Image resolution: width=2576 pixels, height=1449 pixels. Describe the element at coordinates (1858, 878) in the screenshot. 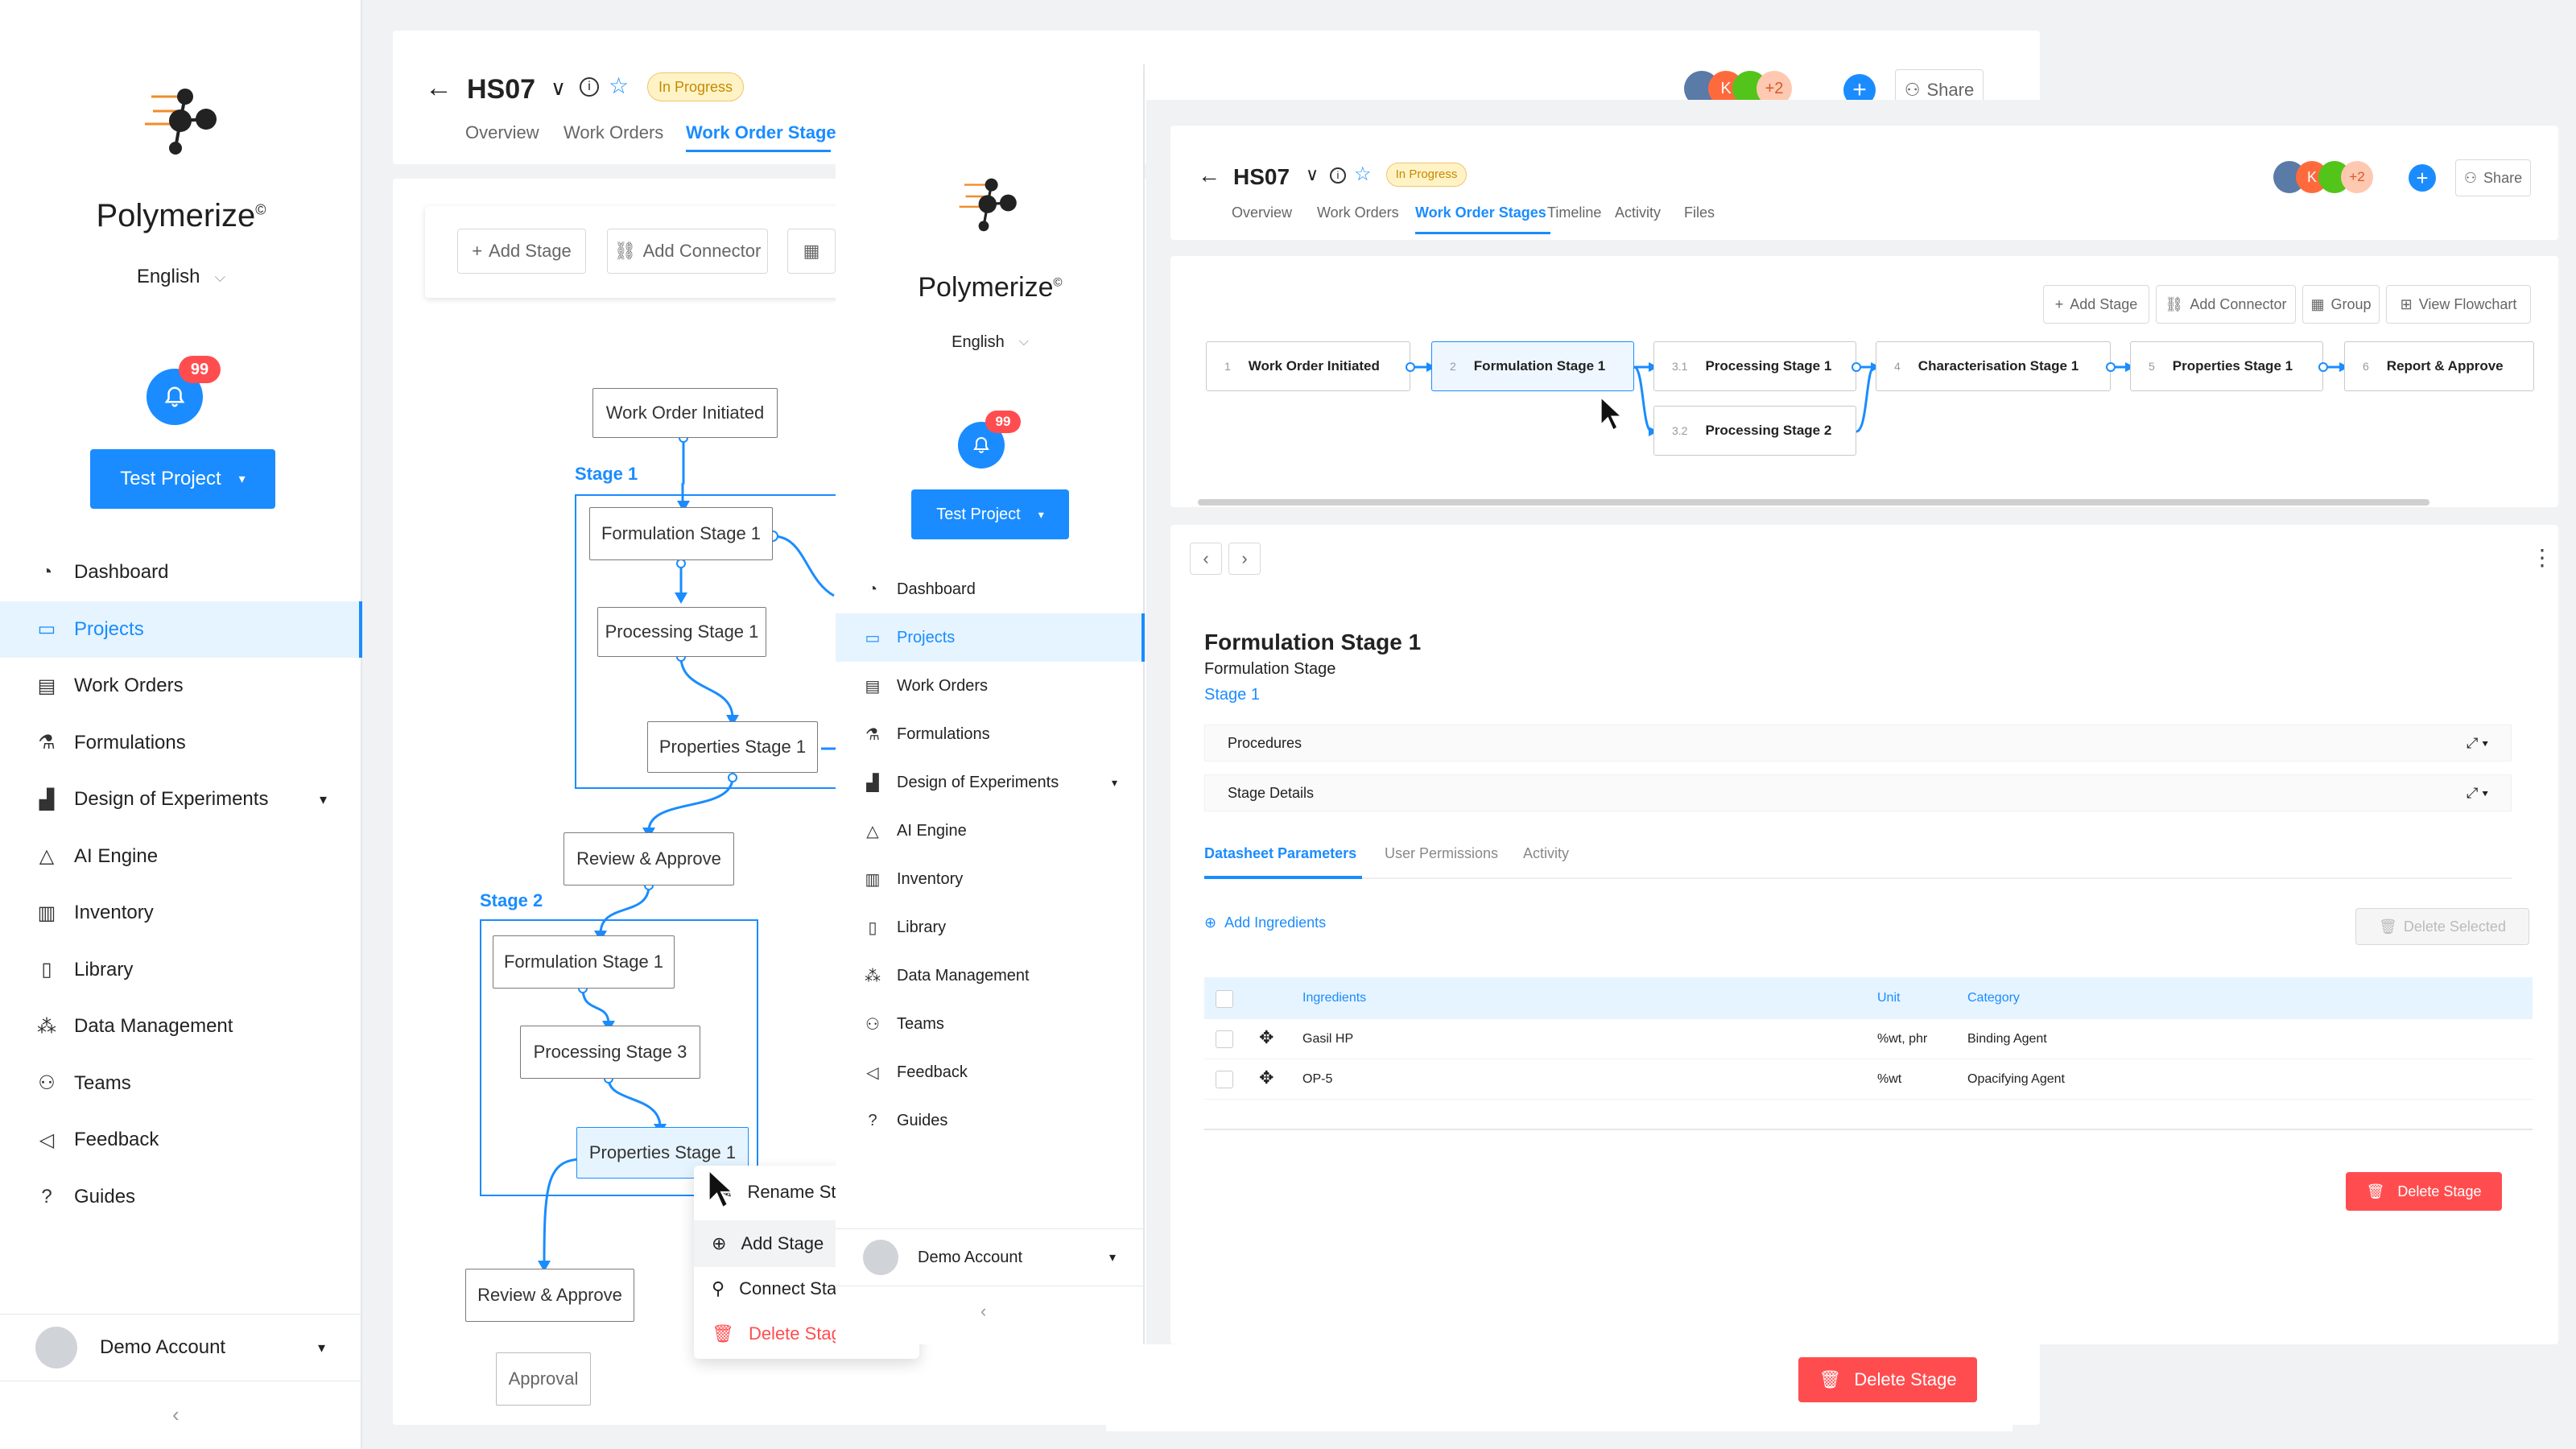

I see `subtab-divider` at that location.